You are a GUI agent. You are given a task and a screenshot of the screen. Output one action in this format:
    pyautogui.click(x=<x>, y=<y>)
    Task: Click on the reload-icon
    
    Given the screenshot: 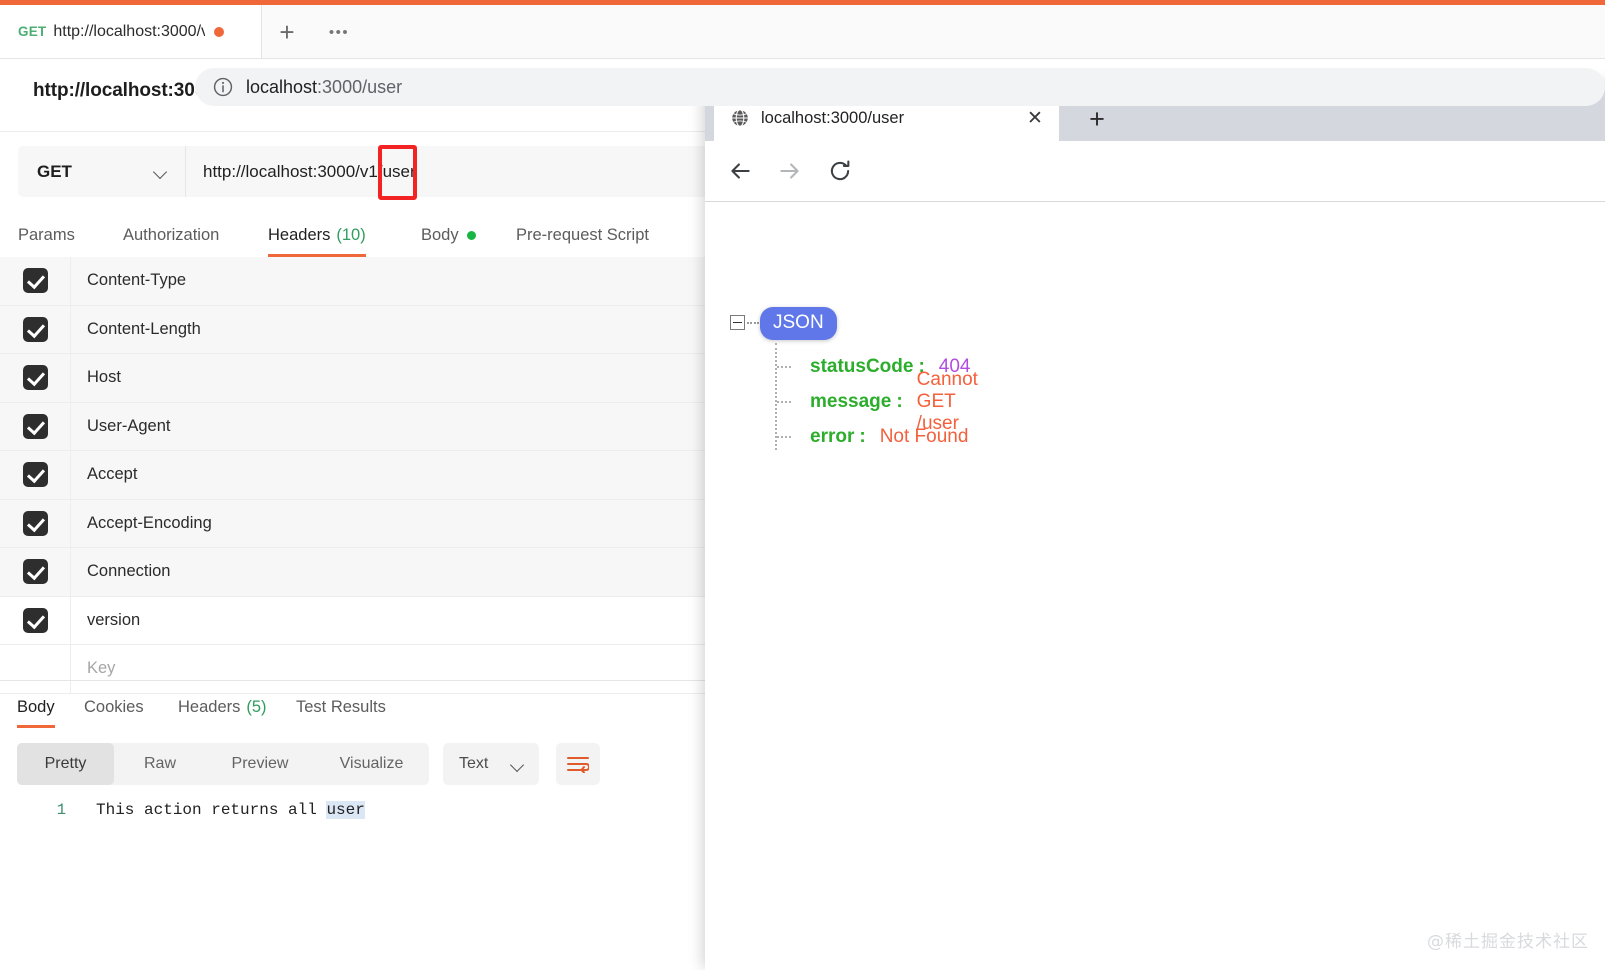 What is the action you would take?
    pyautogui.click(x=840, y=170)
    